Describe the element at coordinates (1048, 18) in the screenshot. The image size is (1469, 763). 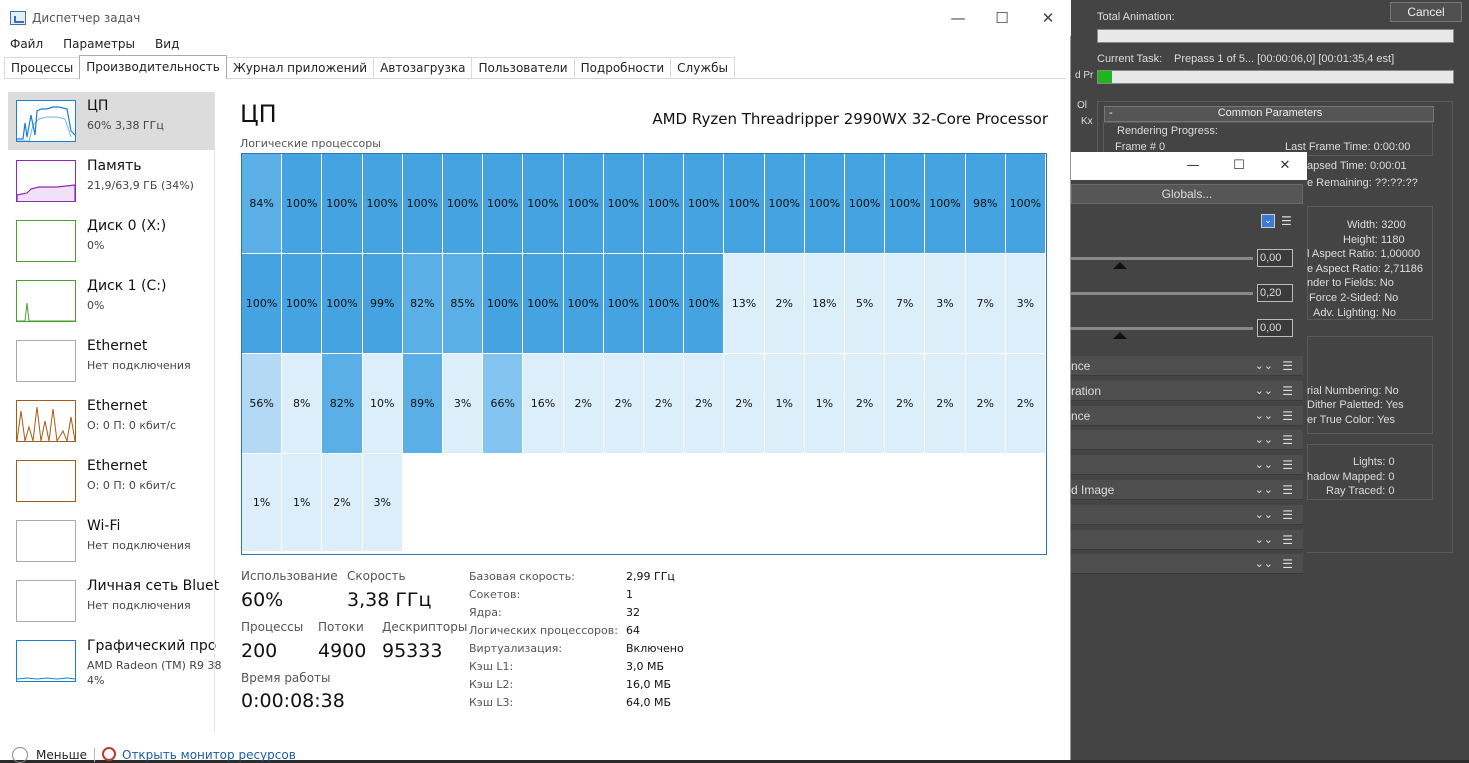
I see `close-button: ✕` at that location.